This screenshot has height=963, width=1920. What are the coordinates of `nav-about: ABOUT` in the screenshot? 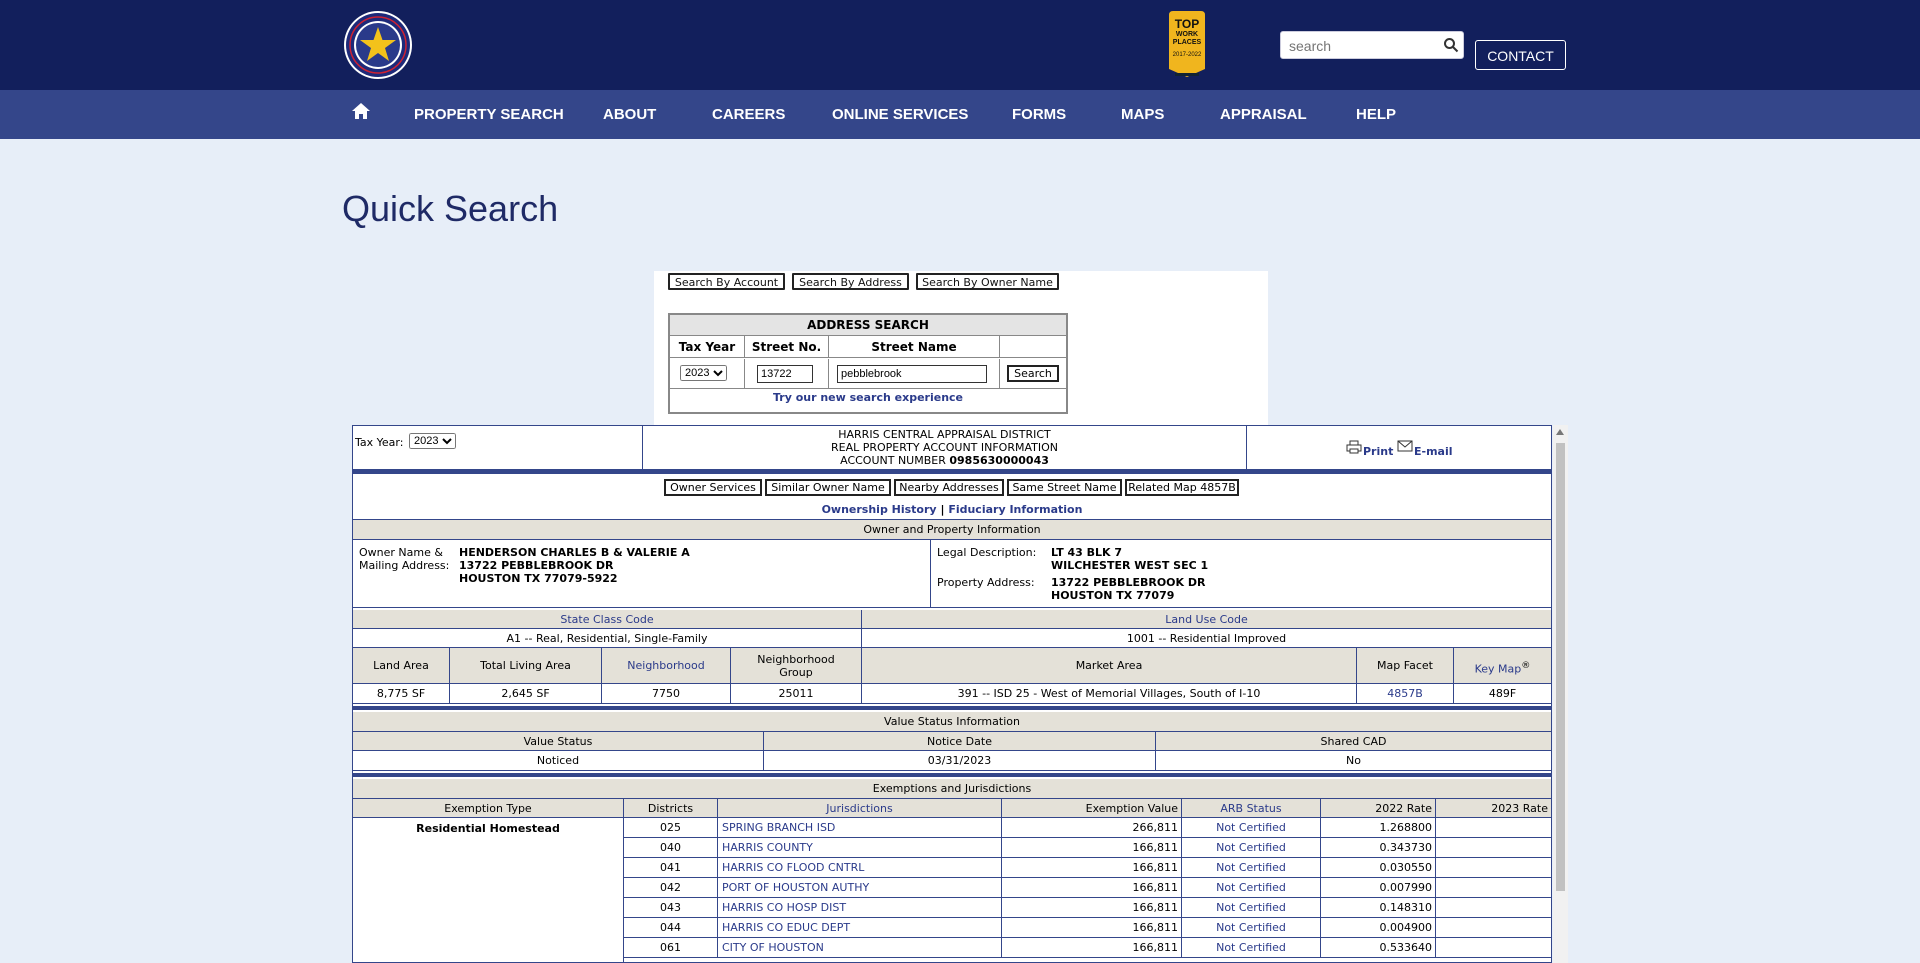 It's located at (629, 114).